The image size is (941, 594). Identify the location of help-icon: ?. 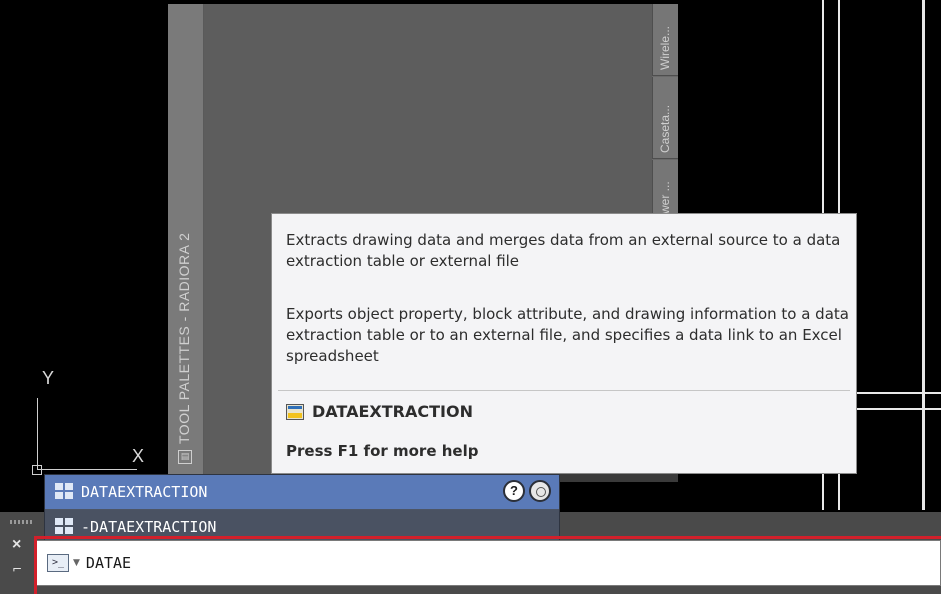
(514, 491).